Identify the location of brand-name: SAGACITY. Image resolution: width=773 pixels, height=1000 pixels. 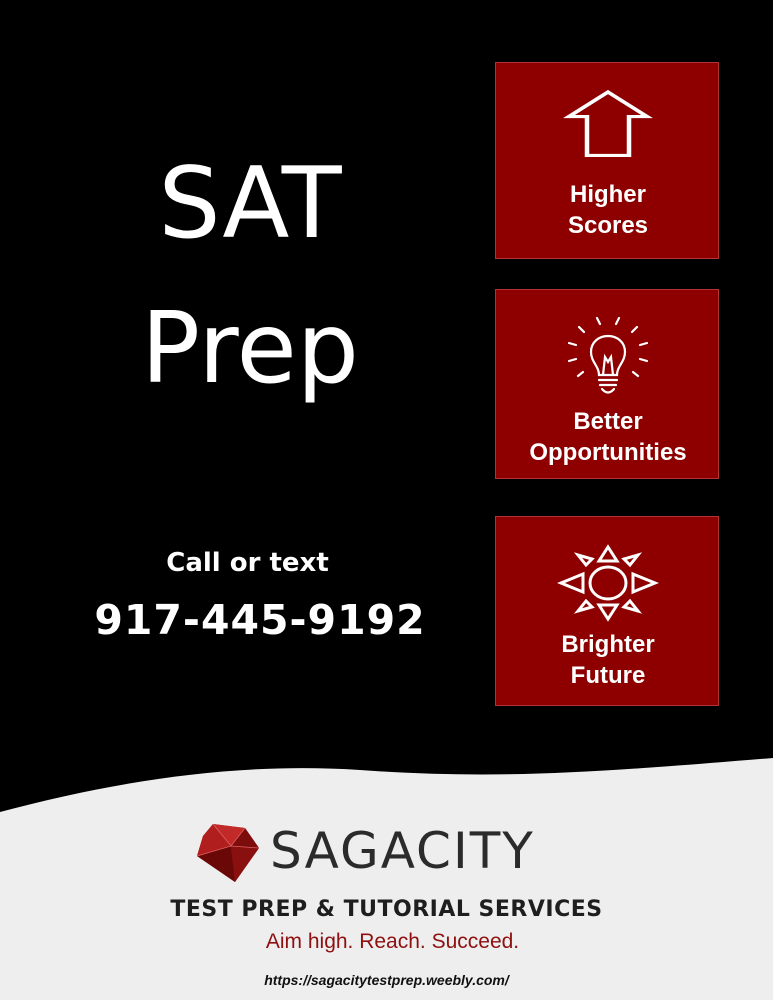
(402, 851).